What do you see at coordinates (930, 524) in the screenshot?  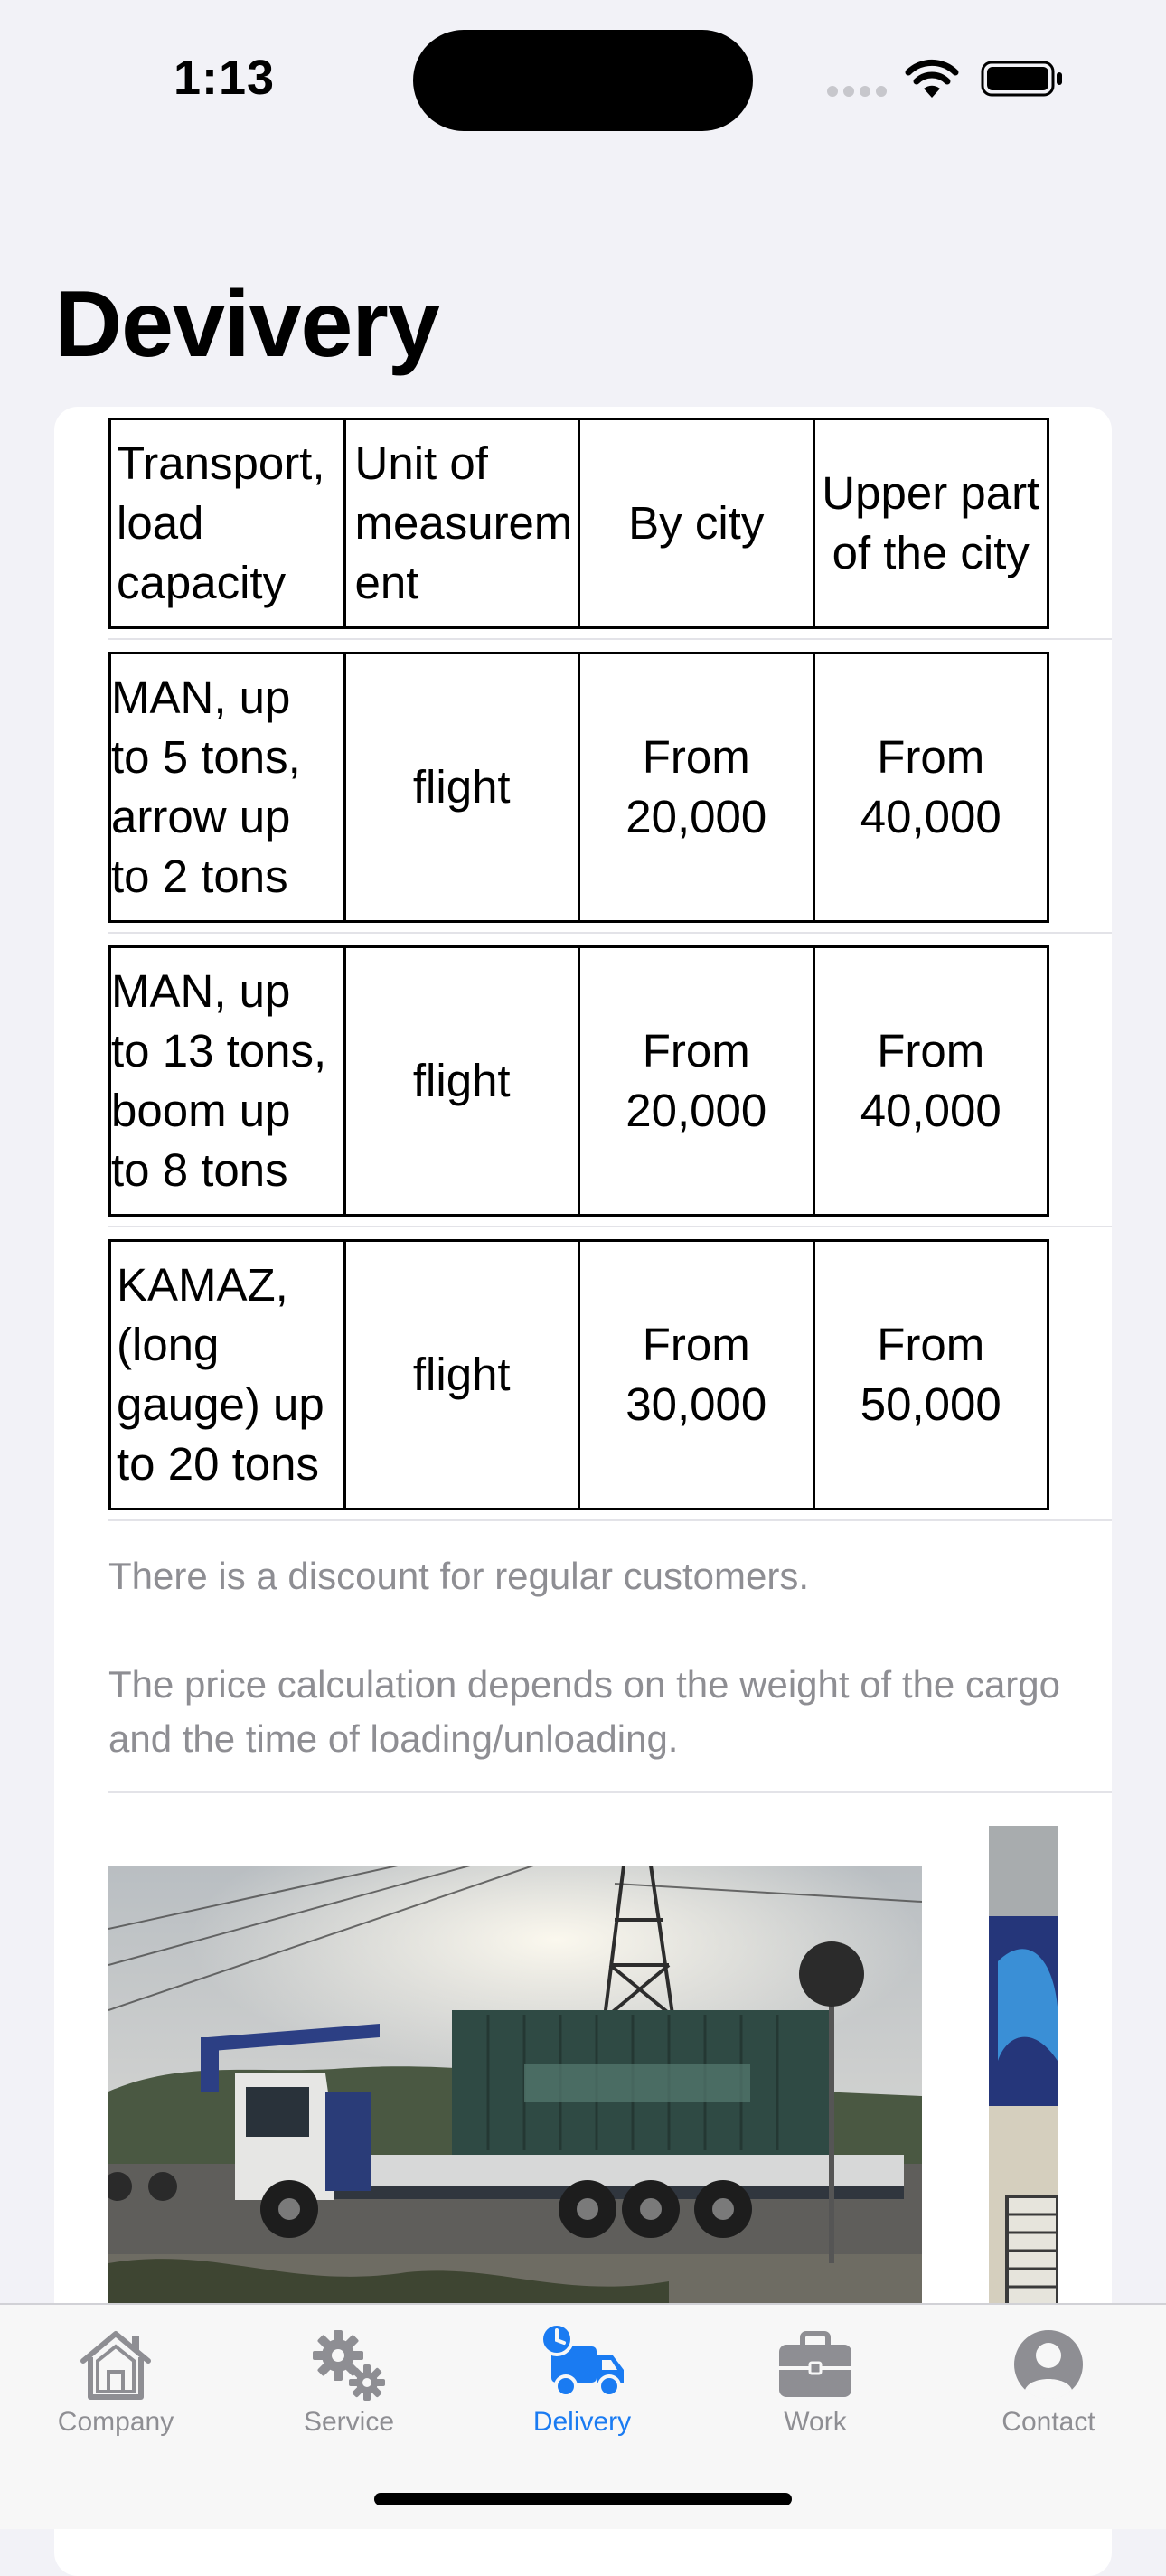 I see `table-header-cell: Upper part of the city` at bounding box center [930, 524].